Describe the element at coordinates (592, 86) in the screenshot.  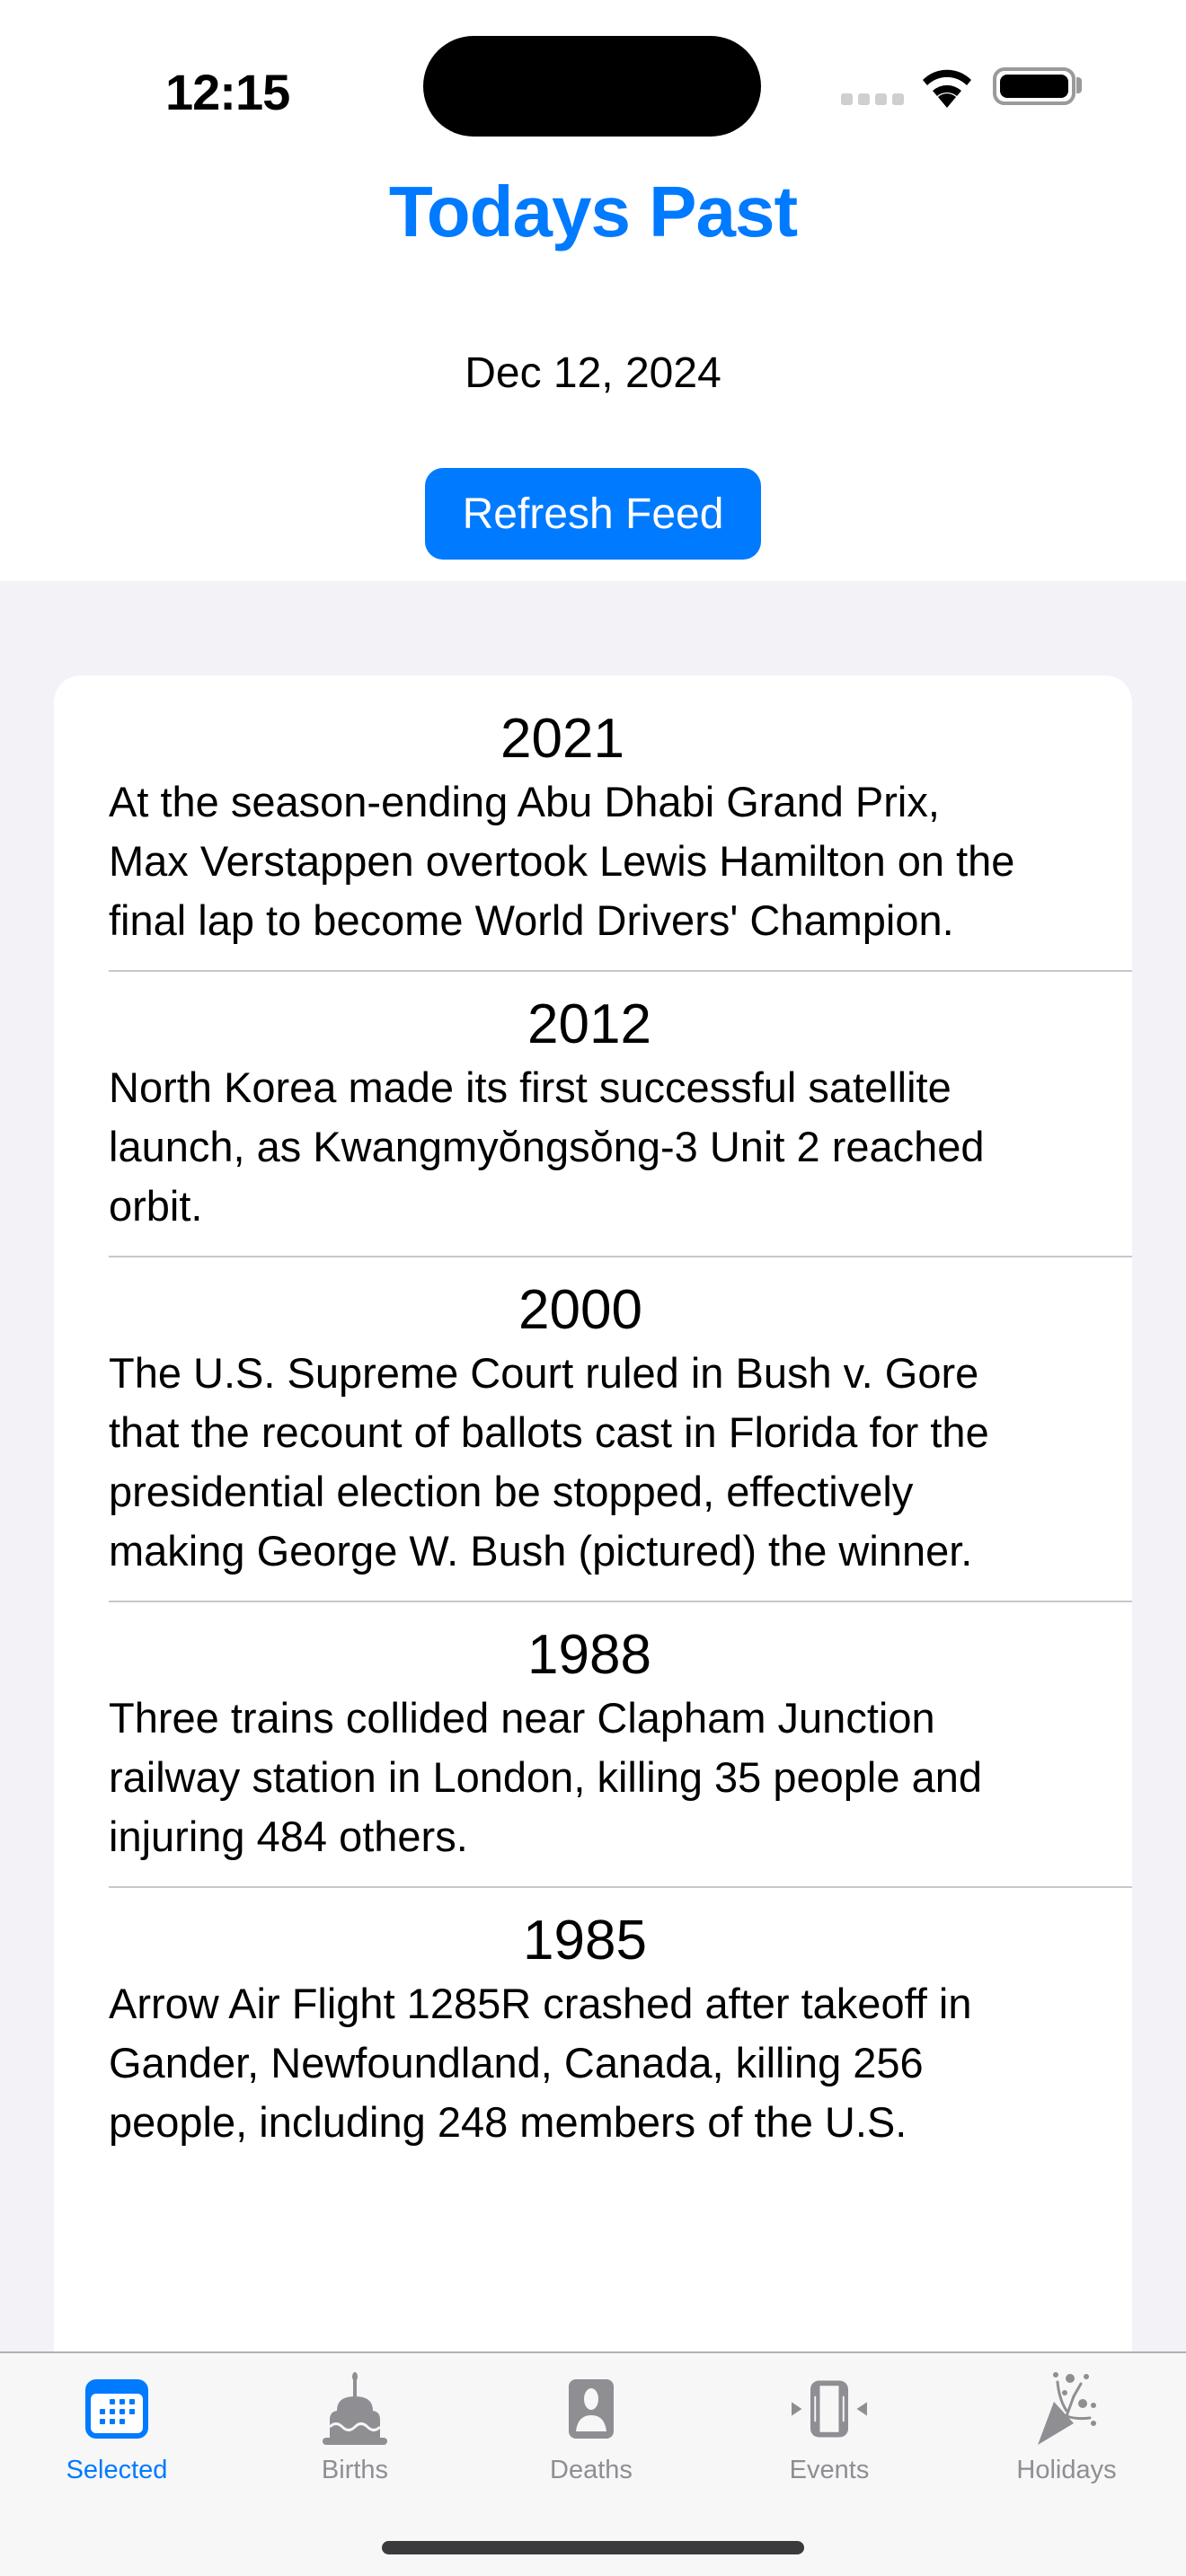
I see `dynamic-island` at that location.